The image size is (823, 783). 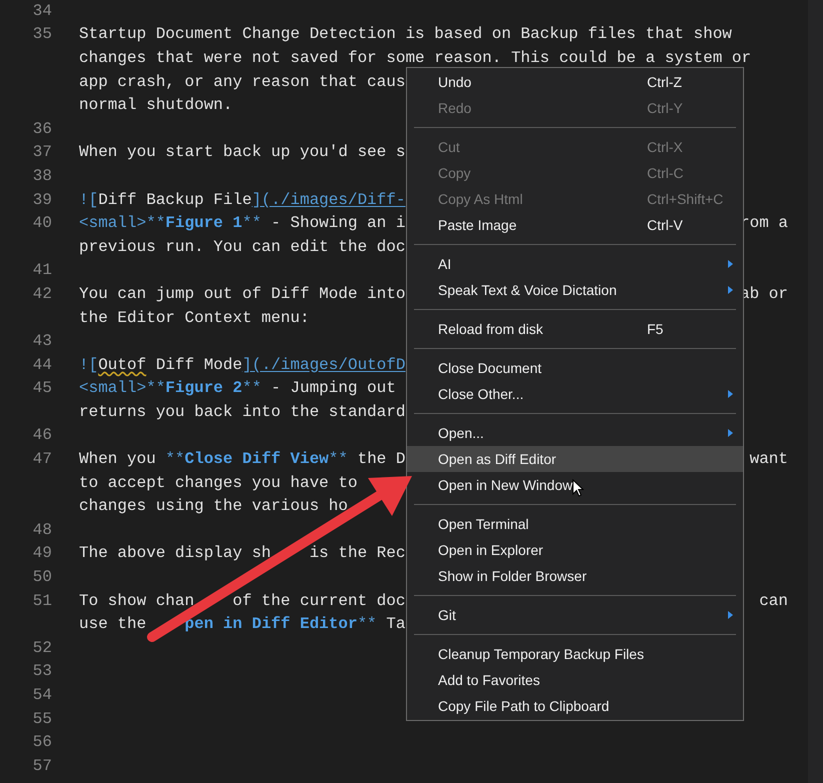 I want to click on code-line: changes that were not saved for some reason. This could be a system or, so click(x=415, y=58).